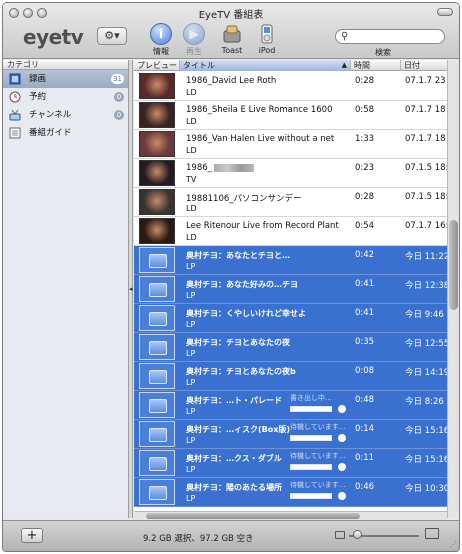  Describe the element at coordinates (426, 373) in the screenshot. I see `row-date: 今日 14:19` at that location.